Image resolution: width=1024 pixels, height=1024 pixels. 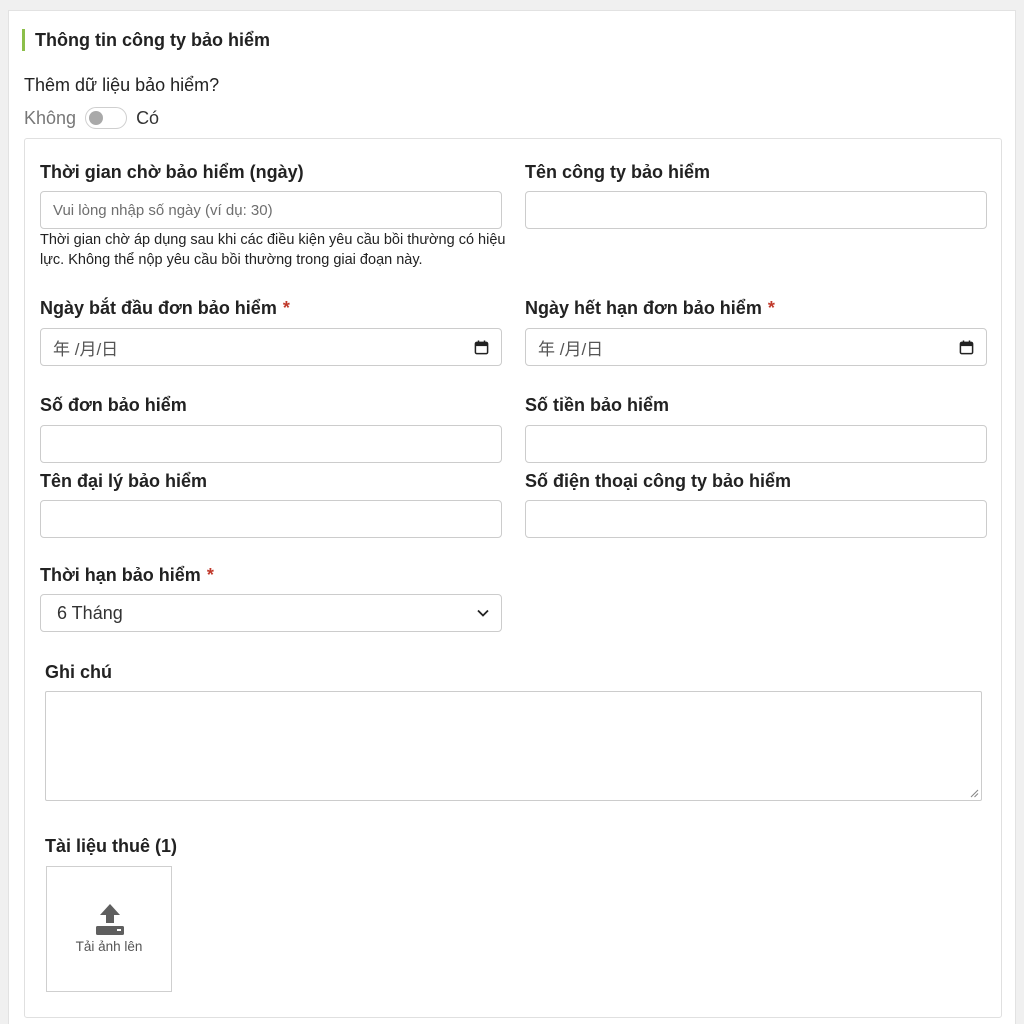 I want to click on add-insurance-question: Thêm dữ liệu bảo hiểm?, so click(x=122, y=85).